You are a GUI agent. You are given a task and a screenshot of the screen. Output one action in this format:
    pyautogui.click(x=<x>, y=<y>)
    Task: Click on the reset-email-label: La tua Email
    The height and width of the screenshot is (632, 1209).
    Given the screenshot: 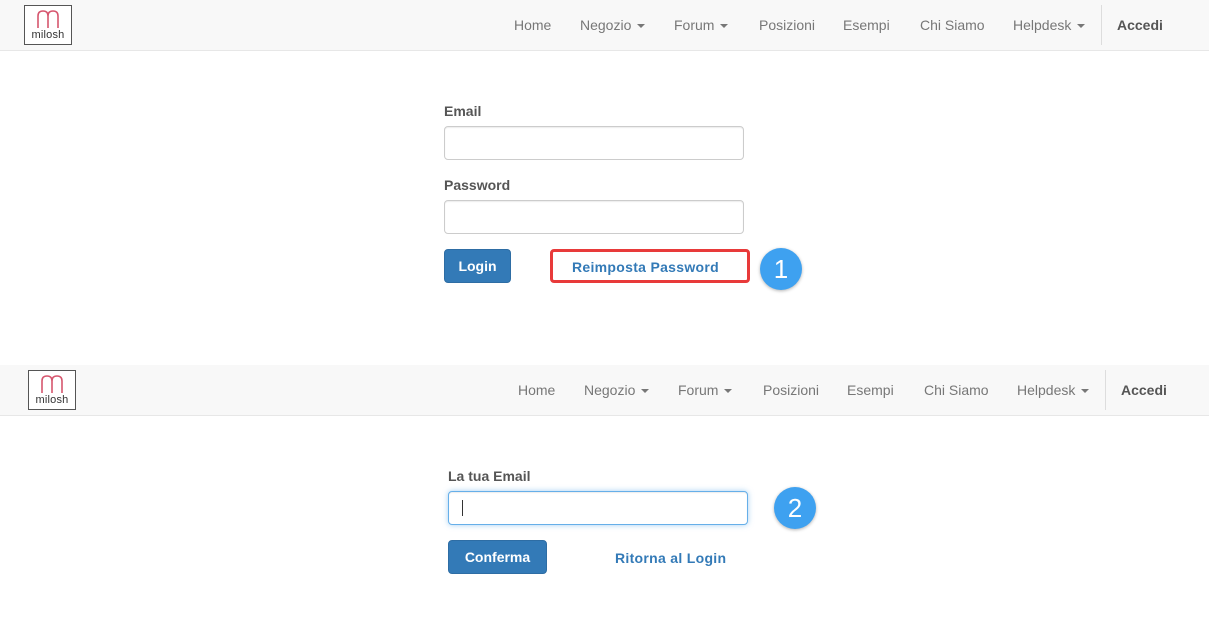 What is the action you would take?
    pyautogui.click(x=489, y=476)
    